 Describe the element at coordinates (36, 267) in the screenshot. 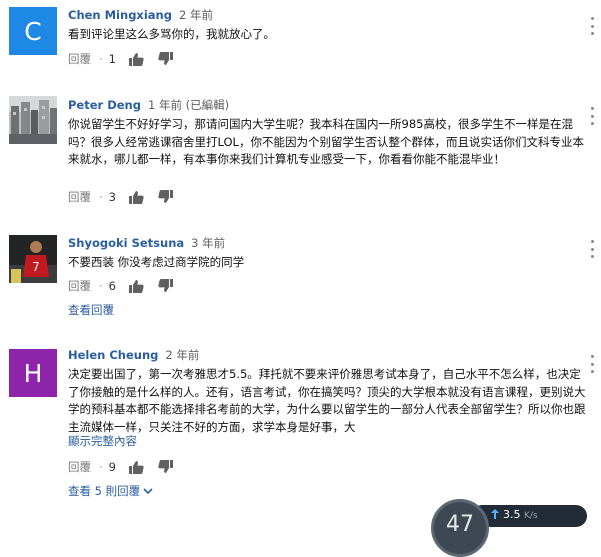

I see `svg-text: 7` at that location.